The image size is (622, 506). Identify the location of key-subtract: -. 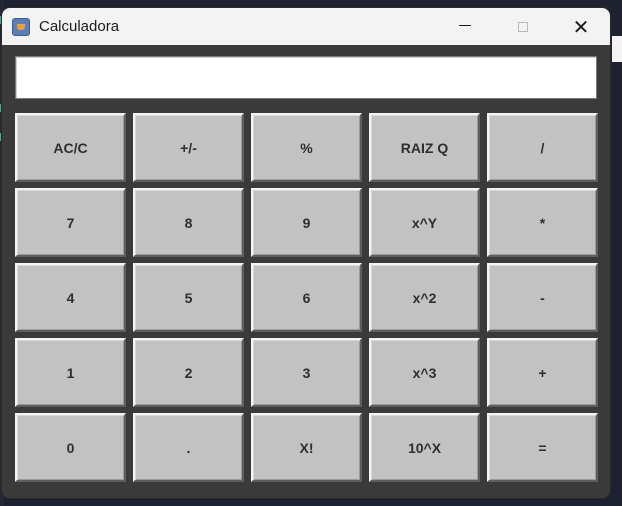
(542, 297).